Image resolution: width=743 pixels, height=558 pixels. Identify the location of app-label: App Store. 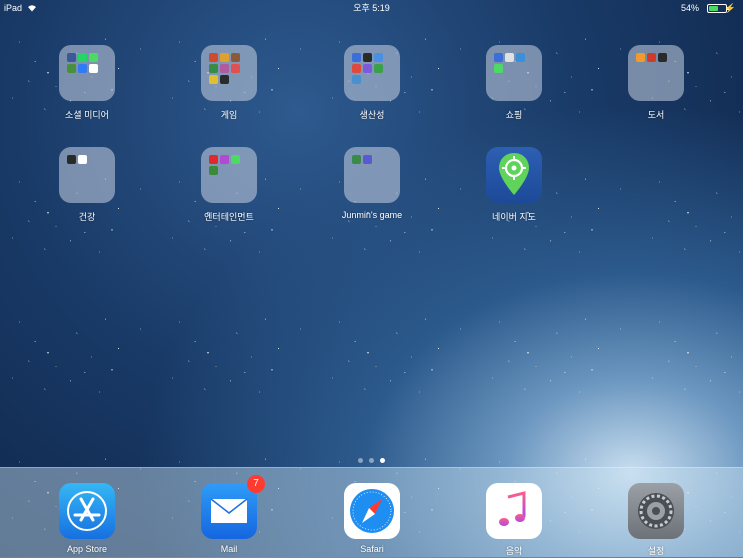
(87, 549).